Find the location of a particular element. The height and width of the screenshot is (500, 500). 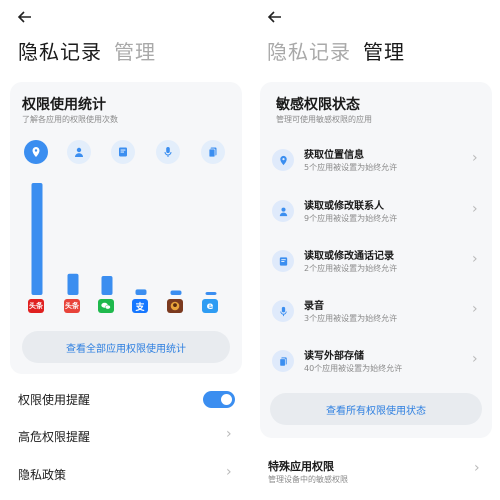

toutiao-app-icon: 头条 is located at coordinates (36, 306).